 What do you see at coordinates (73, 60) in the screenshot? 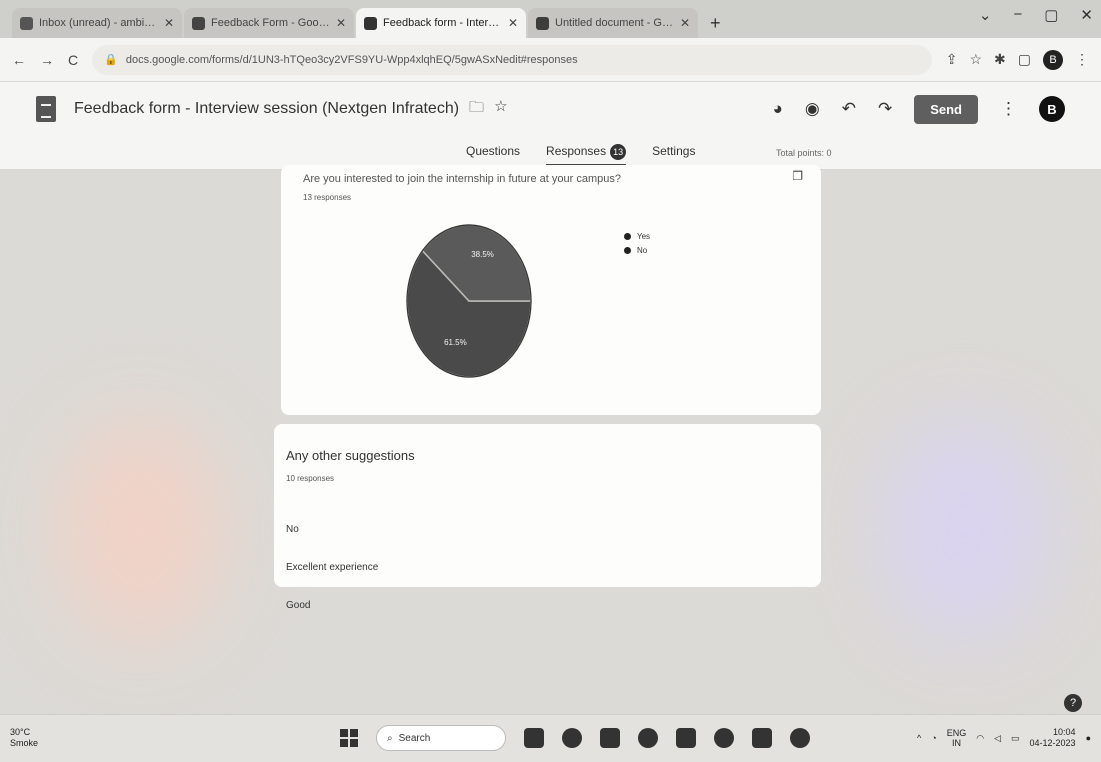
I see `reload-icon: C` at bounding box center [73, 60].